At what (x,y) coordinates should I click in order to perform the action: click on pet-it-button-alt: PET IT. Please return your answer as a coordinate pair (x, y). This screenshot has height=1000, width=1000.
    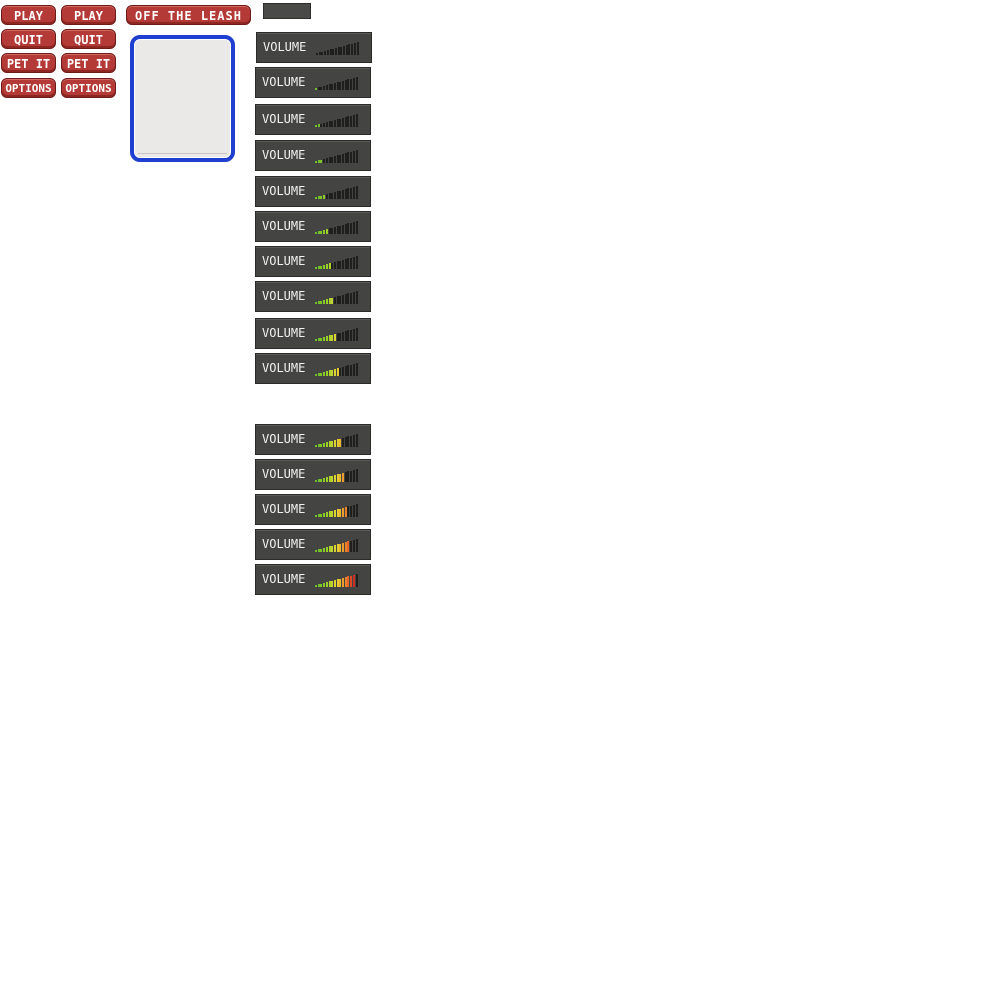
    Looking at the image, I should click on (88, 63).